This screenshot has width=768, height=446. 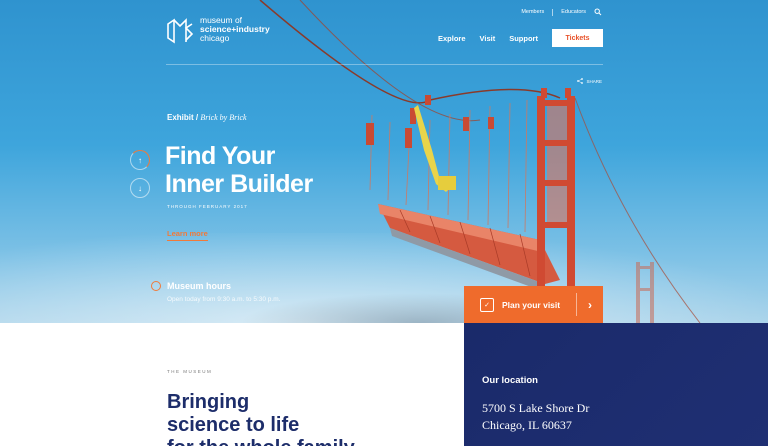 I want to click on arrow-down-icon: ↓, so click(x=140, y=188).